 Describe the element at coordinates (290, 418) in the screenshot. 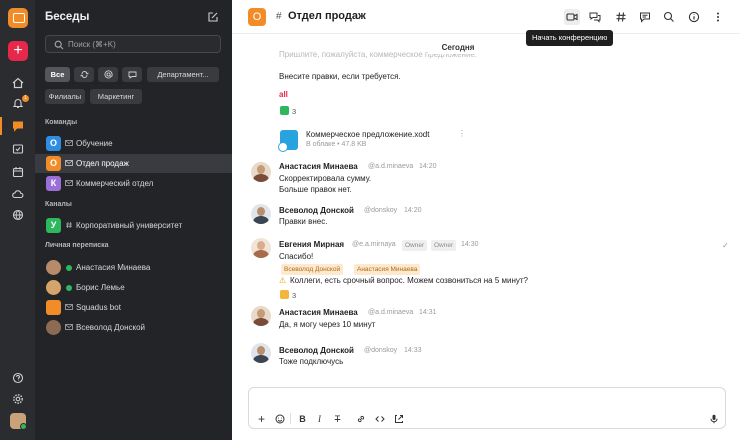

I see `toolbar-divider` at that location.